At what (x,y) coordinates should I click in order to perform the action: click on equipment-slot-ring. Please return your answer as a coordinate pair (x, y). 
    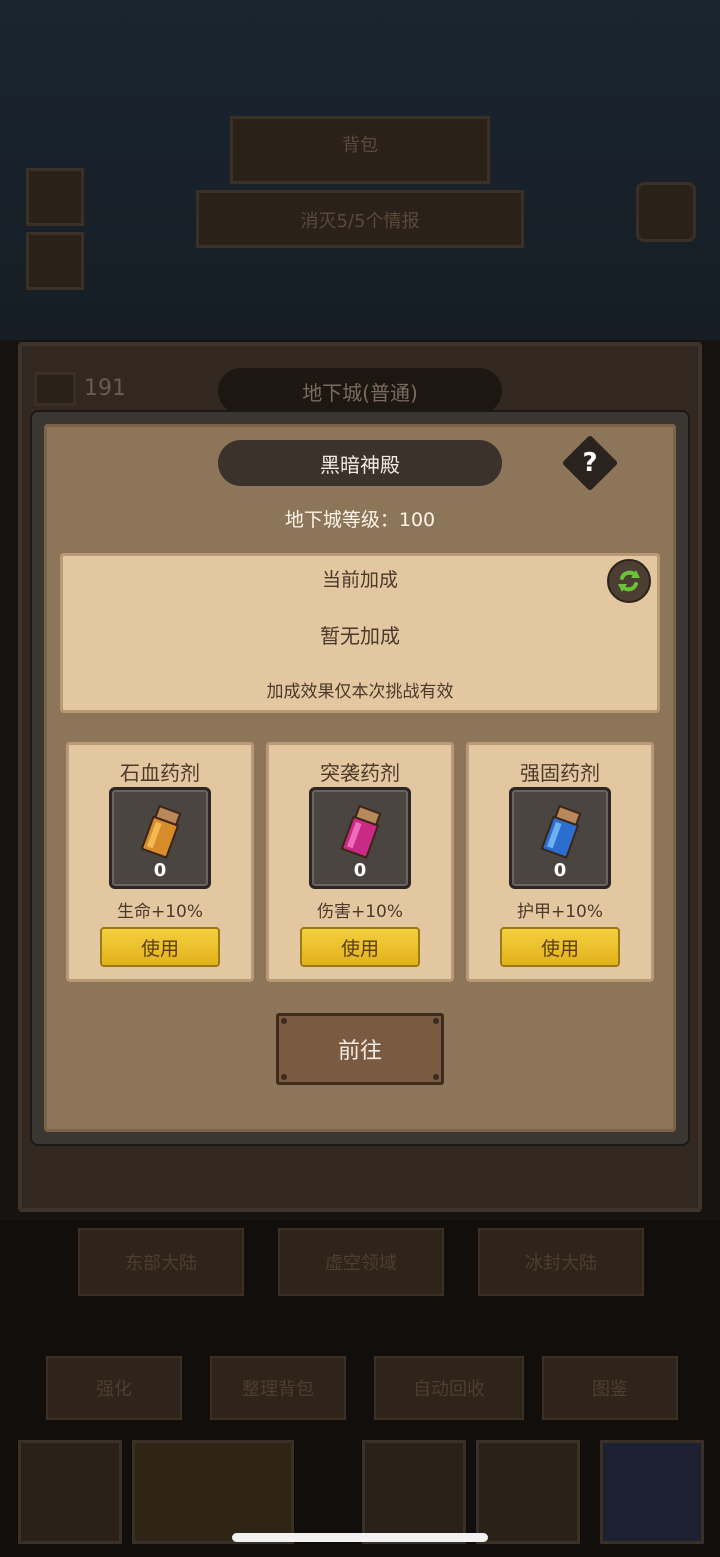
    Looking at the image, I should click on (528, 1492).